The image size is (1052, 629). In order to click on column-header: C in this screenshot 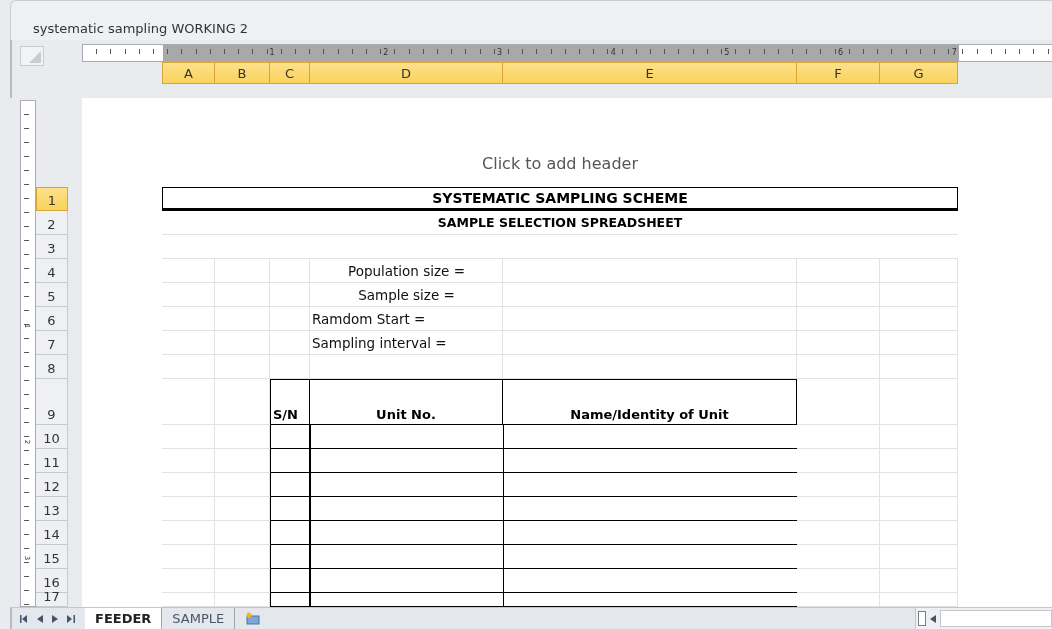, I will do `click(290, 73)`.